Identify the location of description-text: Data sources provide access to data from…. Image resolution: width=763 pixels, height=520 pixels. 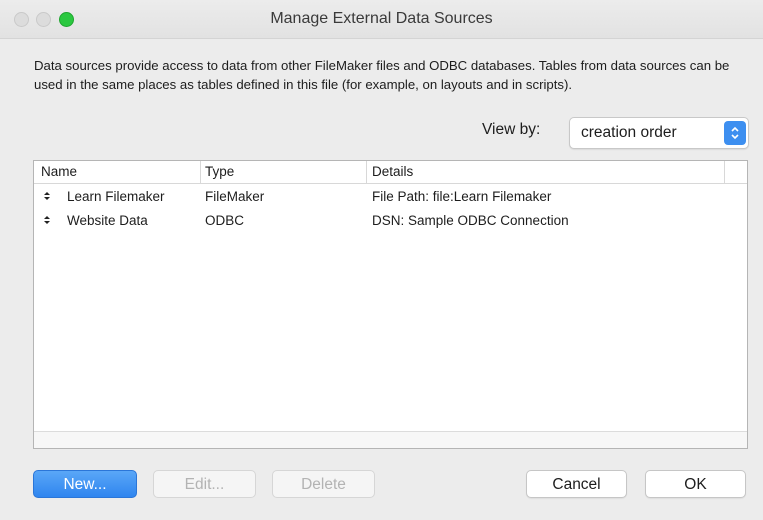
(382, 75).